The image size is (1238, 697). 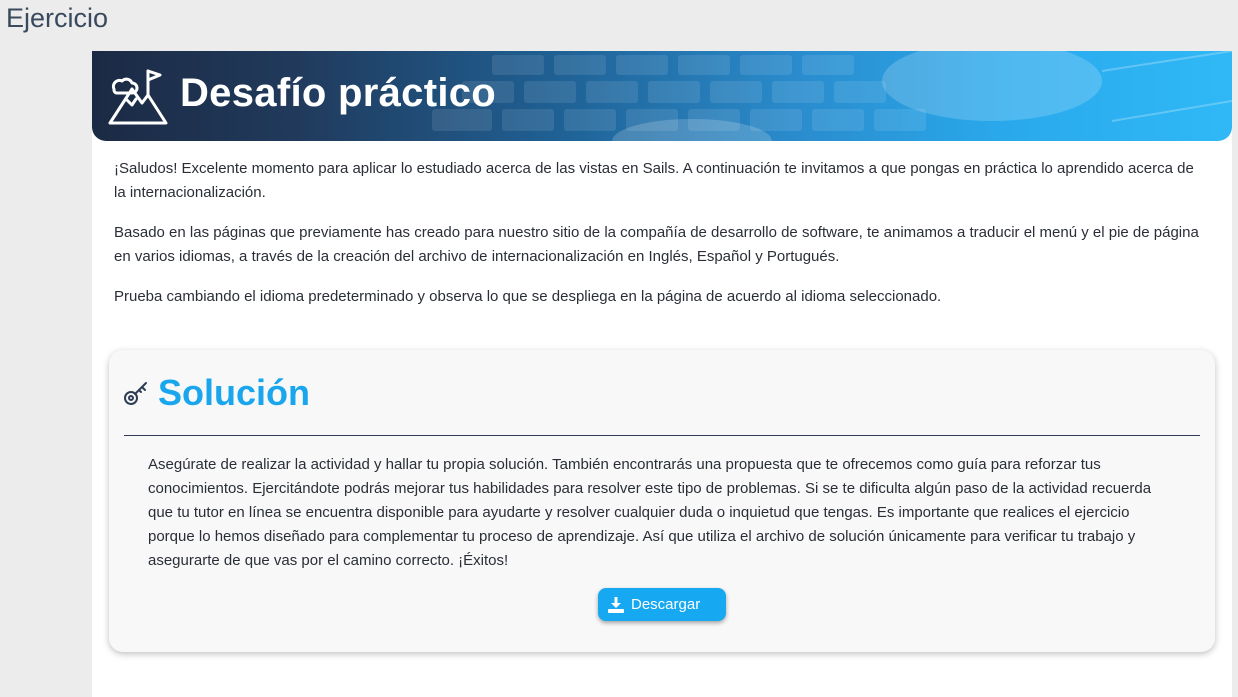 What do you see at coordinates (616, 605) in the screenshot?
I see `download-icon` at bounding box center [616, 605].